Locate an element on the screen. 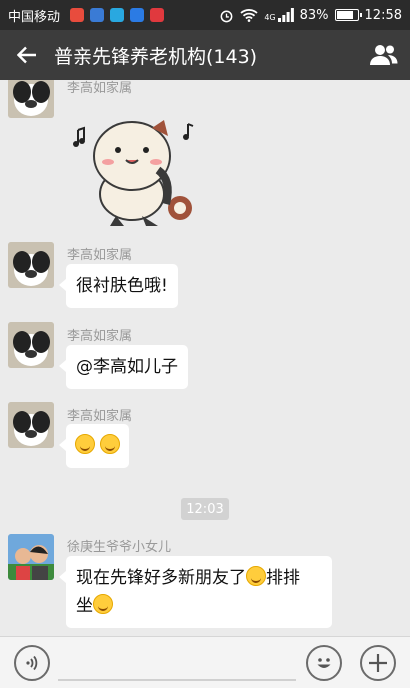 This screenshot has height=688, width=410. signal-icon is located at coordinates (285, 15).